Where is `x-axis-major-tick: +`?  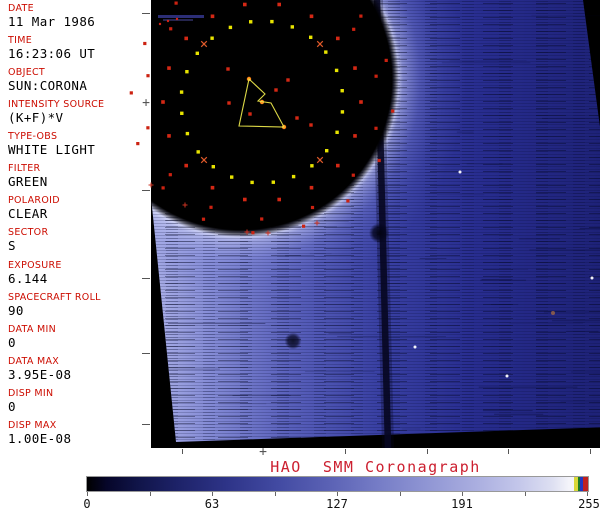
x-axis-major-tick: + is located at coordinates (263, 452).